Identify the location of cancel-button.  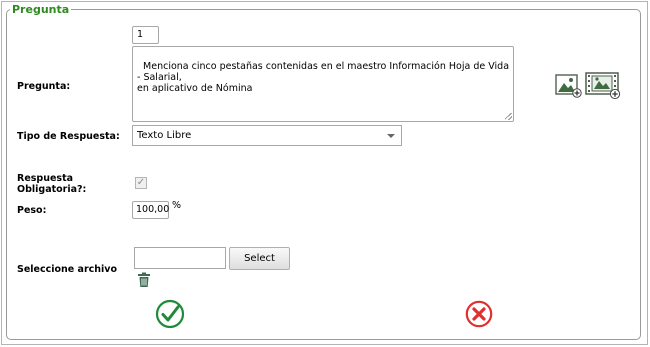
(479, 315).